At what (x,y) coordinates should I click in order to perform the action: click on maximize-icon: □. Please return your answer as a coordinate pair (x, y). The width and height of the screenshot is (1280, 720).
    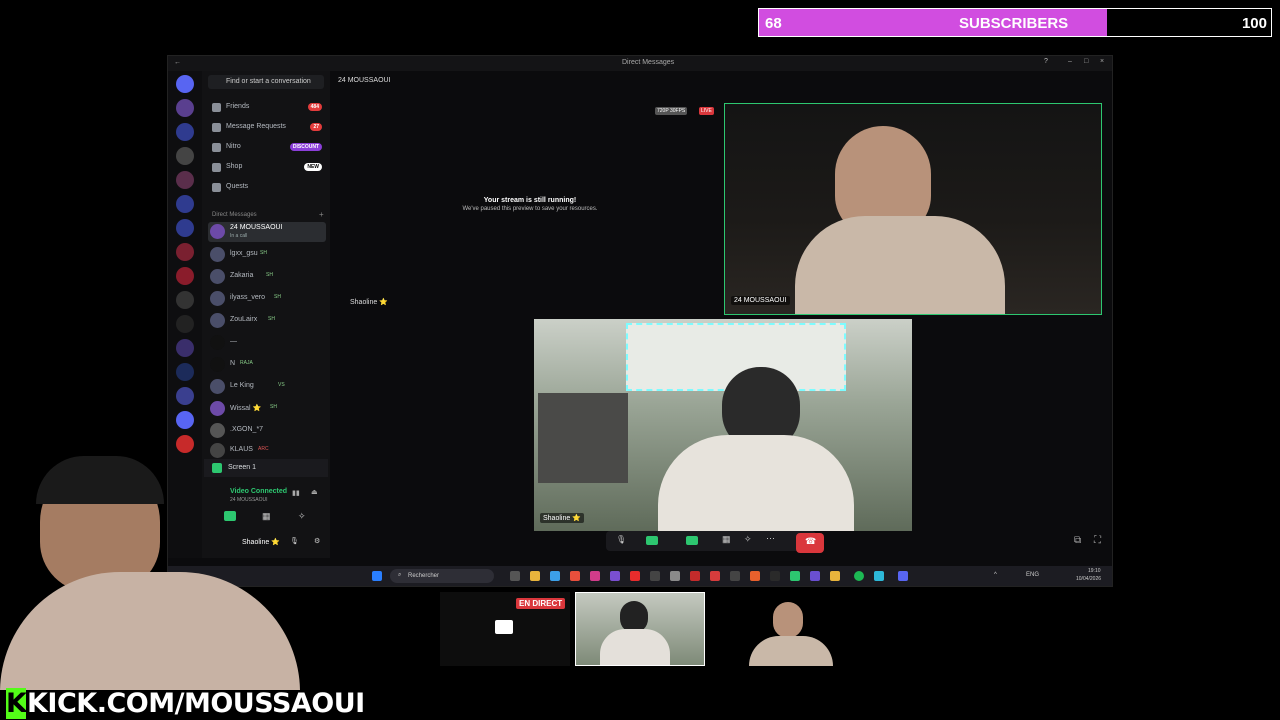
    Looking at the image, I should click on (1086, 61).